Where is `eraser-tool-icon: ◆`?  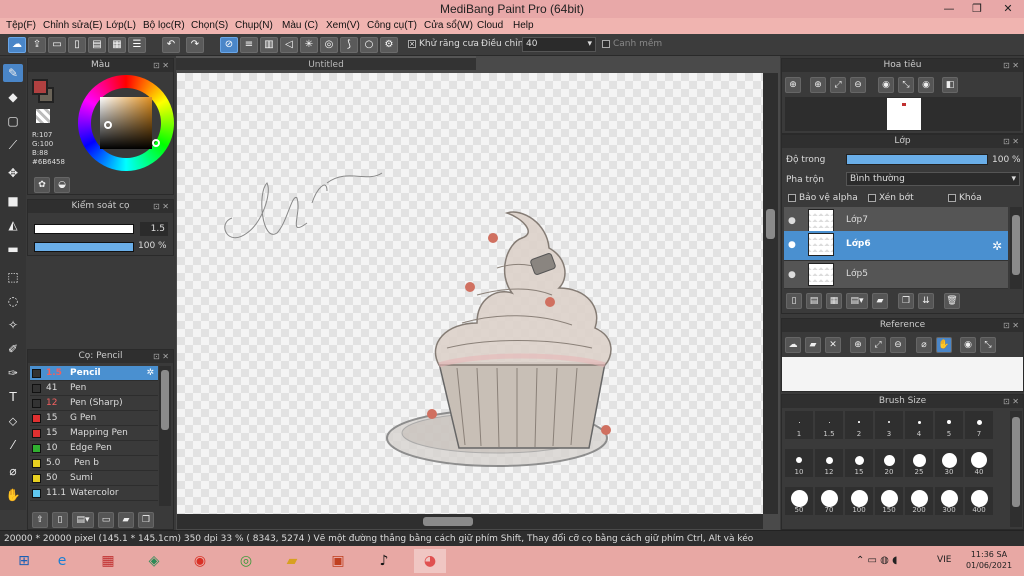 eraser-tool-icon: ◆ is located at coordinates (13, 97).